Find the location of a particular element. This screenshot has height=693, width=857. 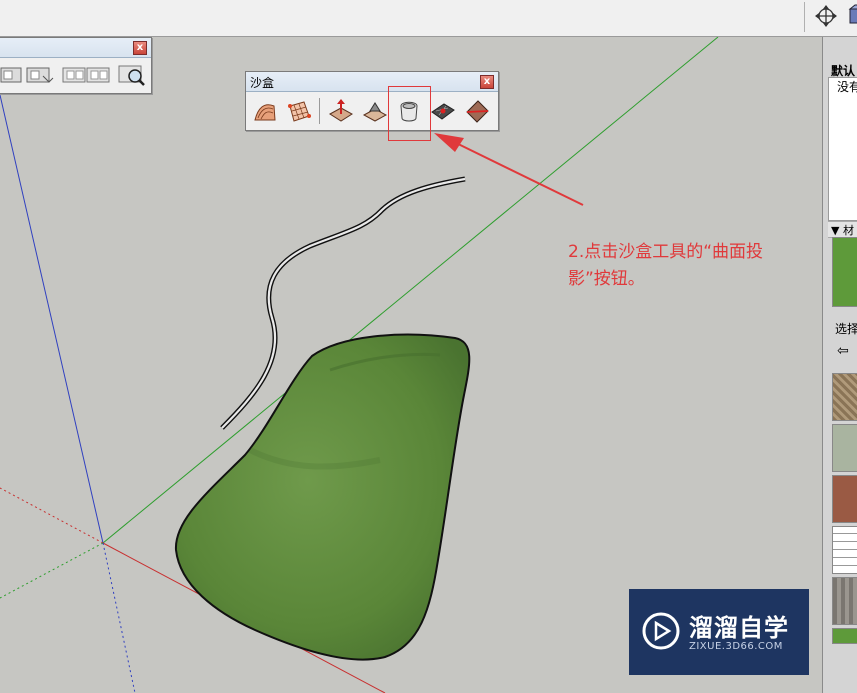

current-material-swatch is located at coordinates (844, 272).